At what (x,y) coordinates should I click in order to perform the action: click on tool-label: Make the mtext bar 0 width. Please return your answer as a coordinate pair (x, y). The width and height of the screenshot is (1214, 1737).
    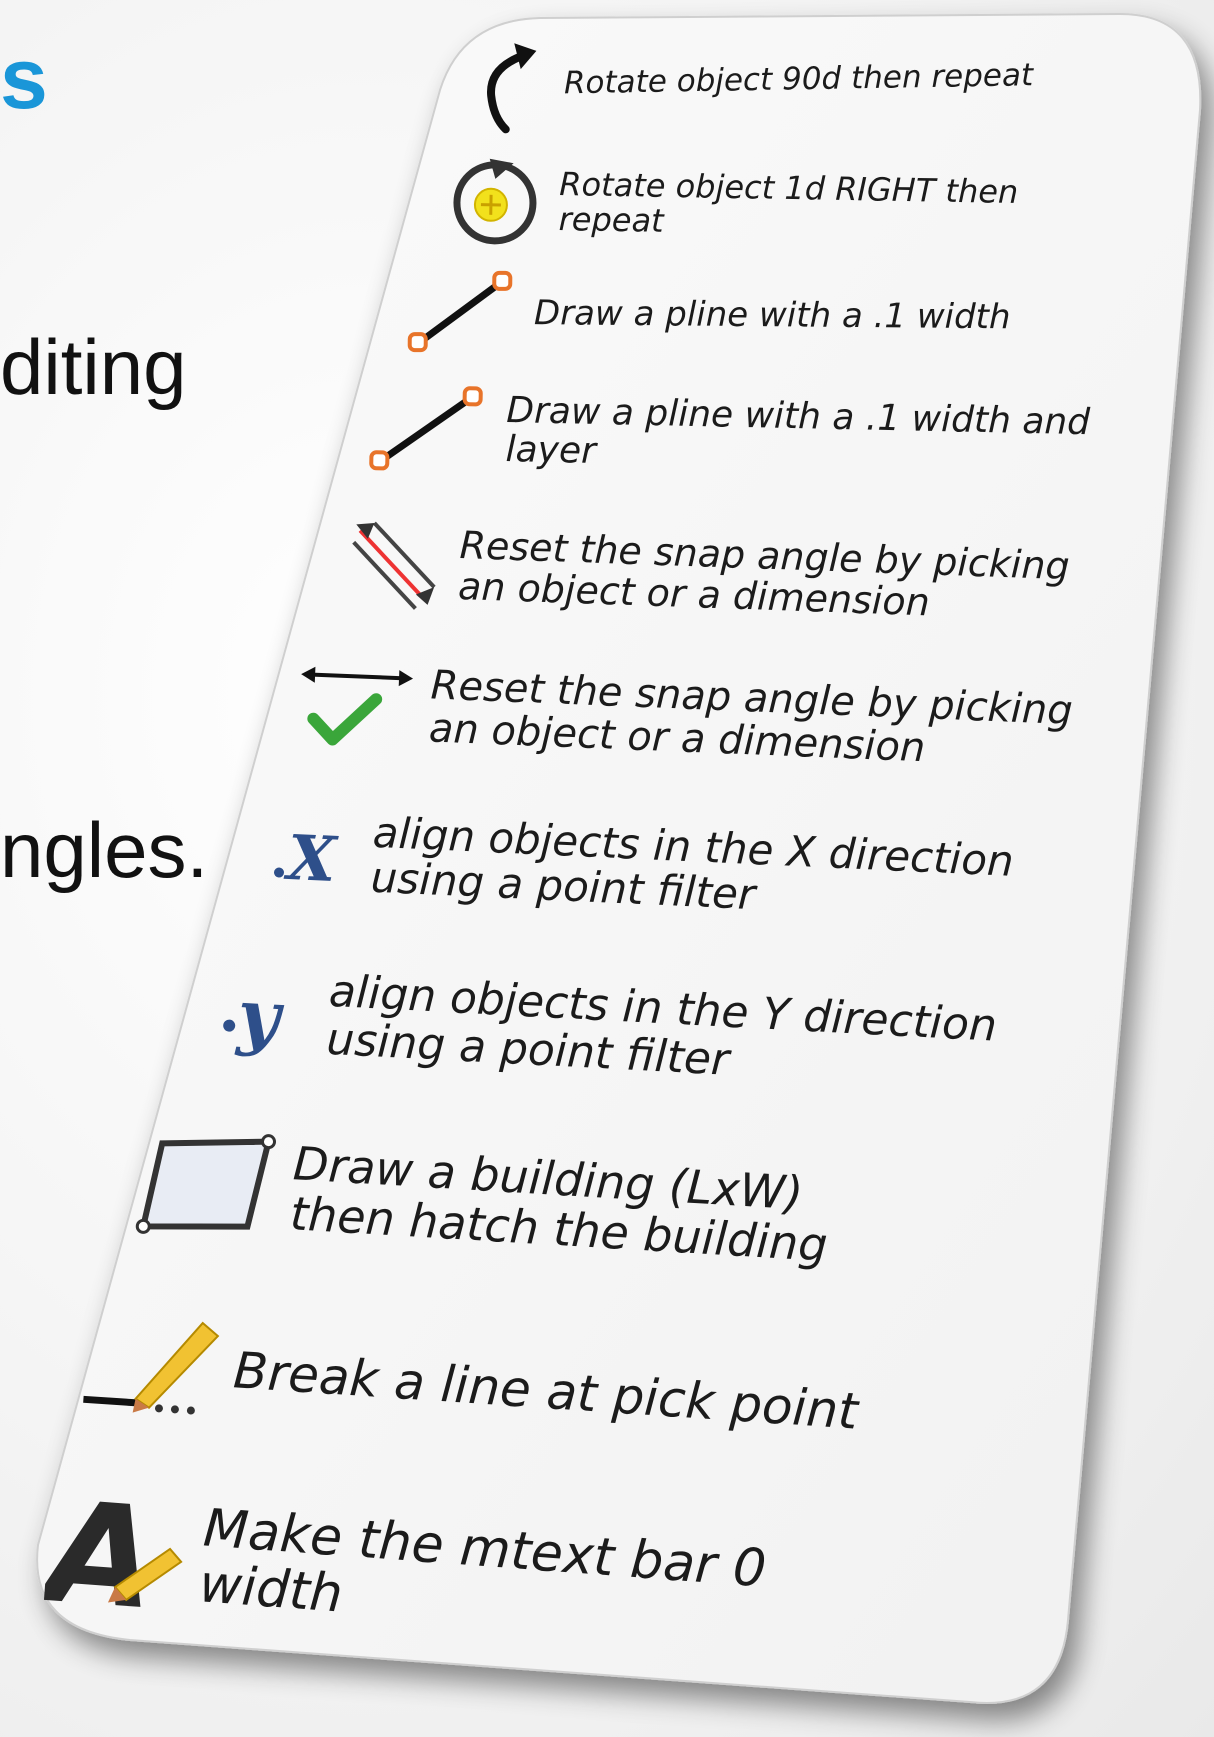
    Looking at the image, I should click on (483, 1561).